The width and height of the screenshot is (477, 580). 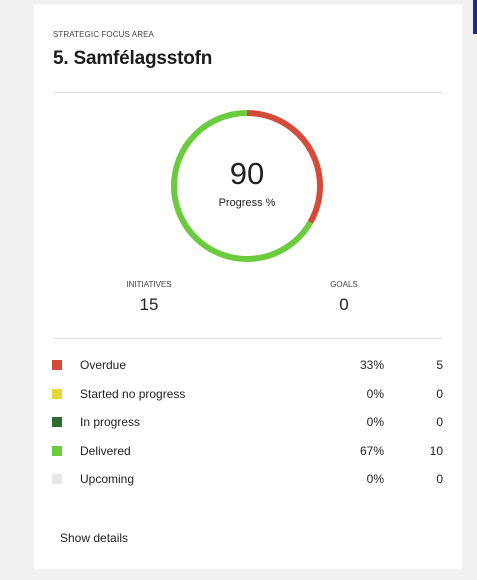 What do you see at coordinates (133, 58) in the screenshot?
I see `card-title: 5. Samfélagsstofn` at bounding box center [133, 58].